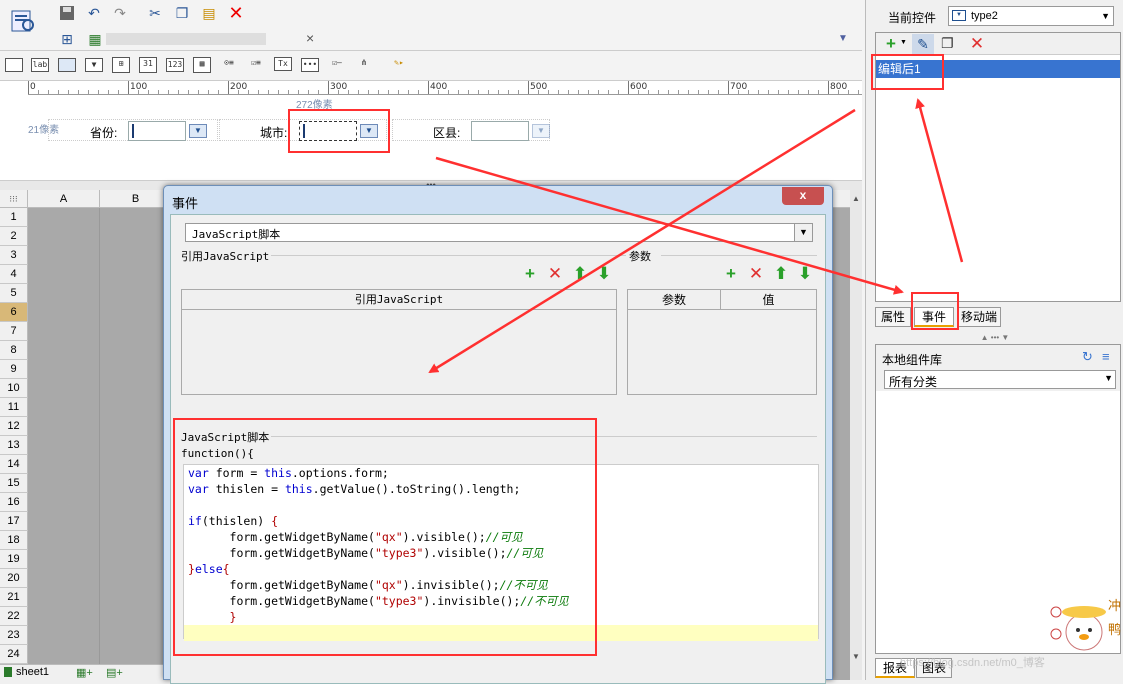 Image resolution: width=1123 pixels, height=684 pixels. Describe the element at coordinates (14, 464) in the screenshot. I see `row-header: 14` at that location.